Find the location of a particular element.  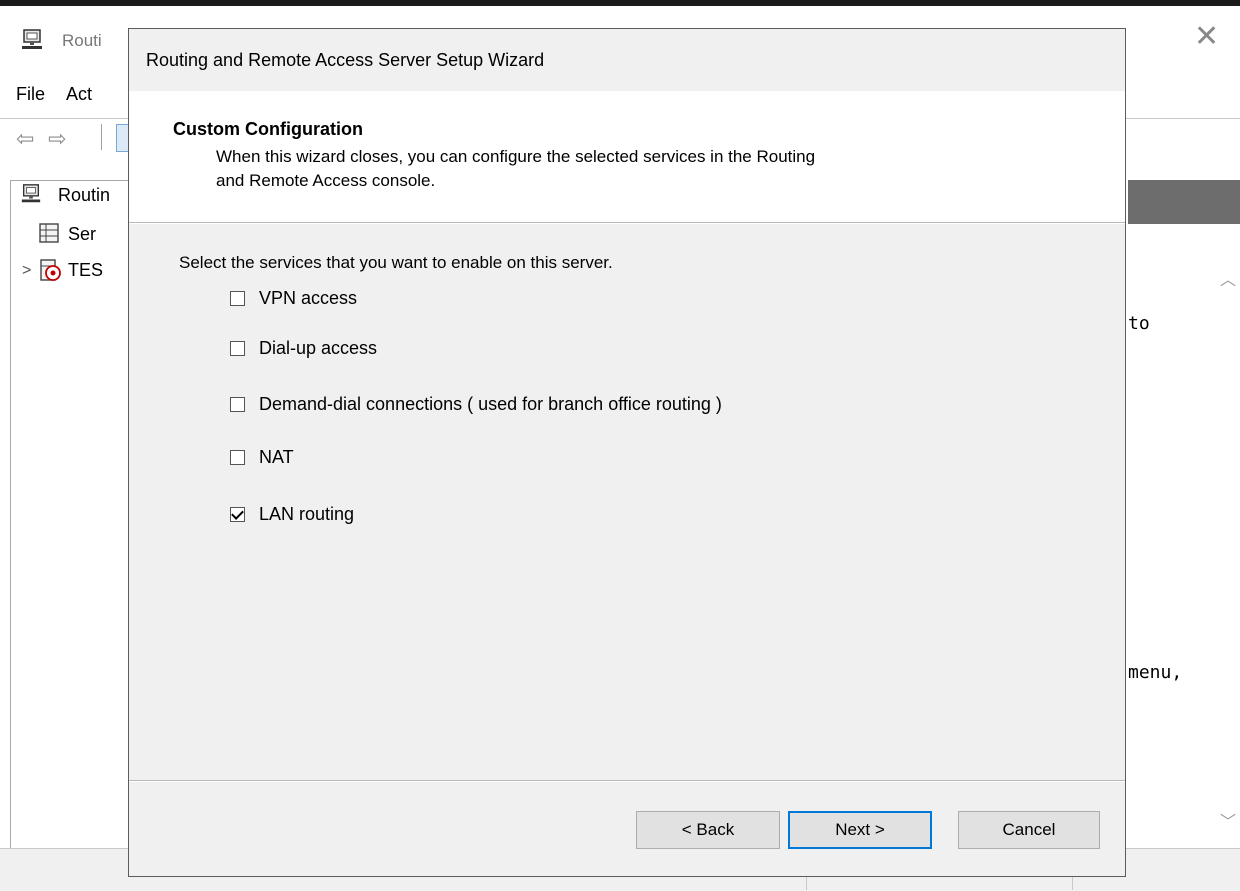

page-description-line-2: and Remote Access console. is located at coordinates (326, 180).